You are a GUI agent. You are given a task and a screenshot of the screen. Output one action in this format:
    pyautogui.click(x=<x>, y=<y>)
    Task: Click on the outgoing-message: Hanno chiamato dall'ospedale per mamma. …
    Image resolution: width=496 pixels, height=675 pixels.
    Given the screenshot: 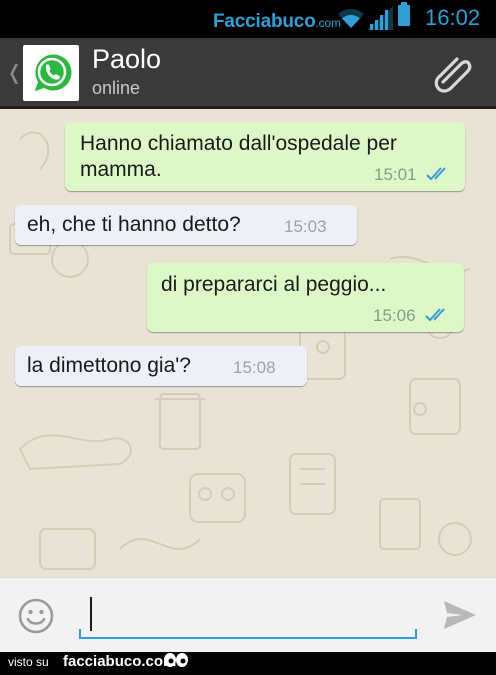 What is the action you would take?
    pyautogui.click(x=265, y=156)
    